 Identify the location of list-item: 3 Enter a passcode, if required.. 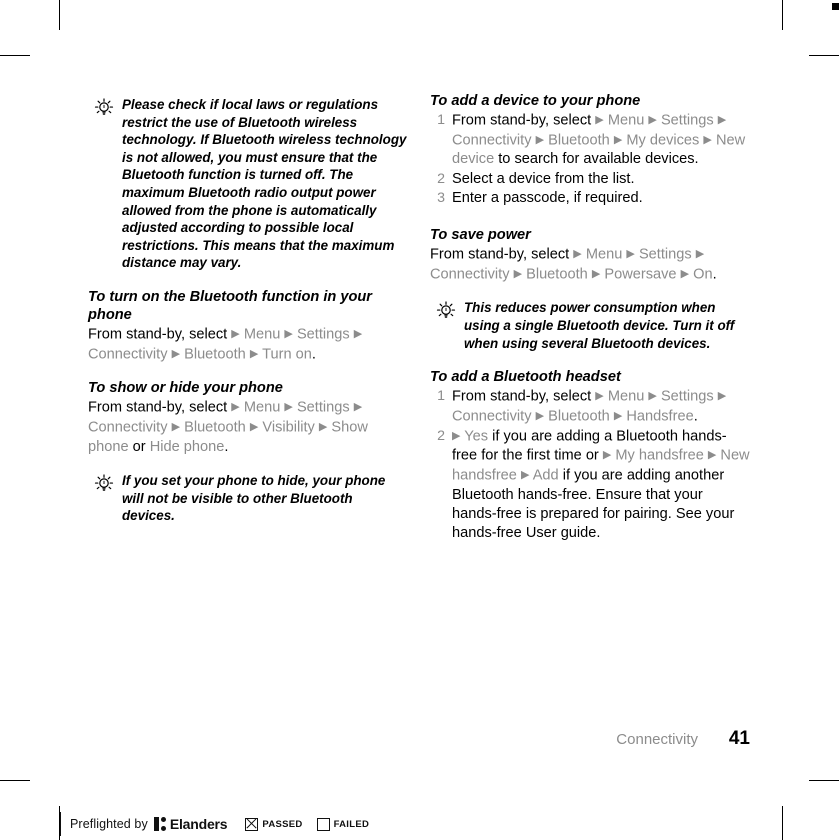
(590, 198).